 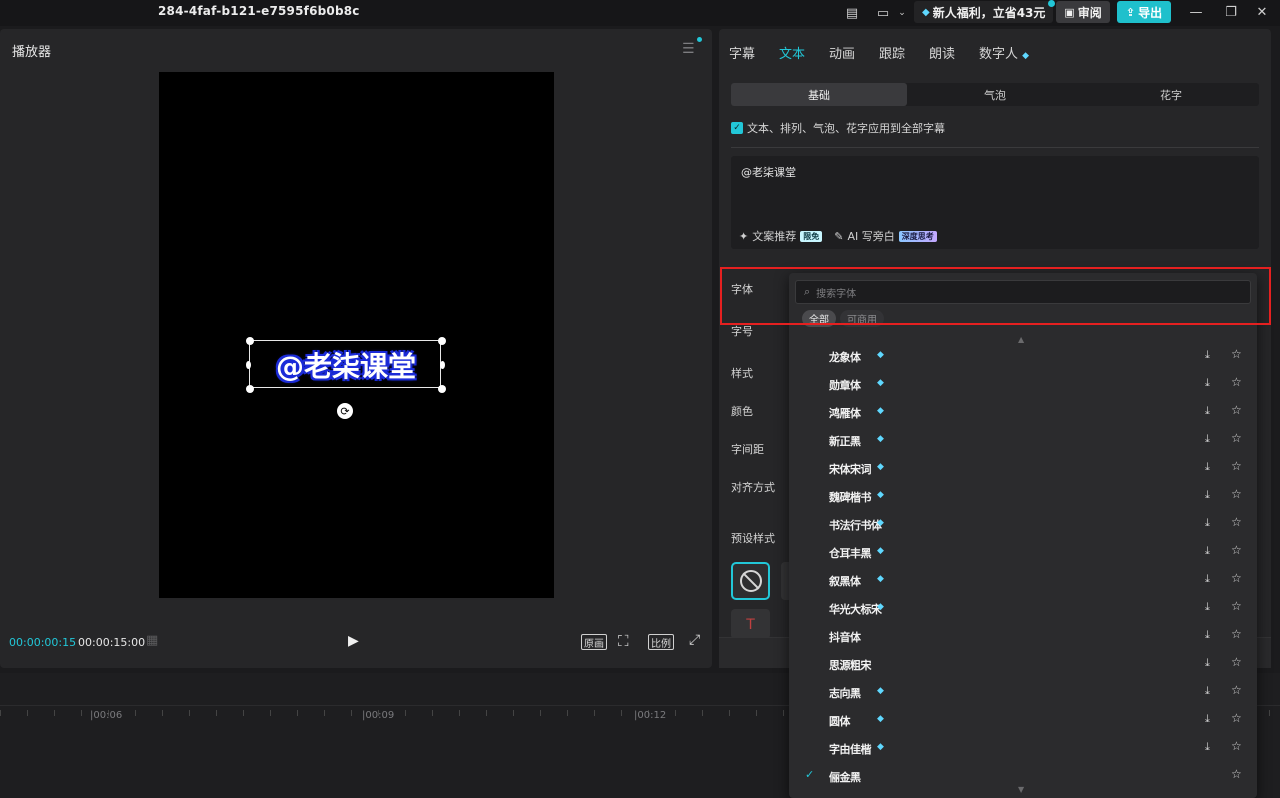 I want to click on fullscreen-icon: ⤢, so click(x=694, y=640).